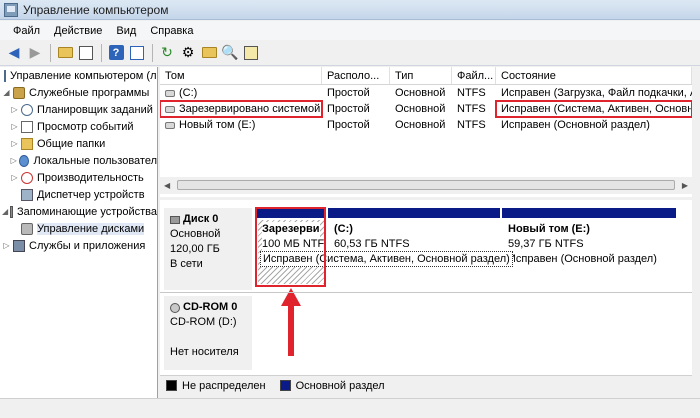  Describe the element at coordinates (78, 109) in the screenshot. I see `tree-item-task-scheduler: ▷ Планировщик заданий` at that location.